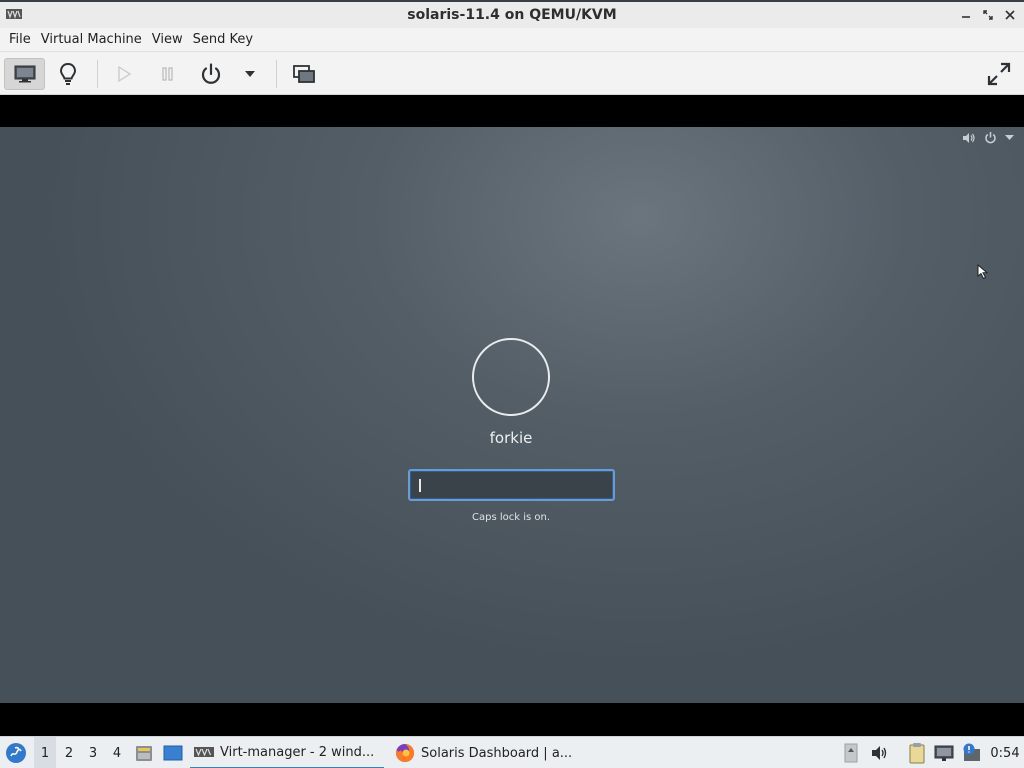 The height and width of the screenshot is (768, 1024). I want to click on file-manager-icon, so click(144, 753).